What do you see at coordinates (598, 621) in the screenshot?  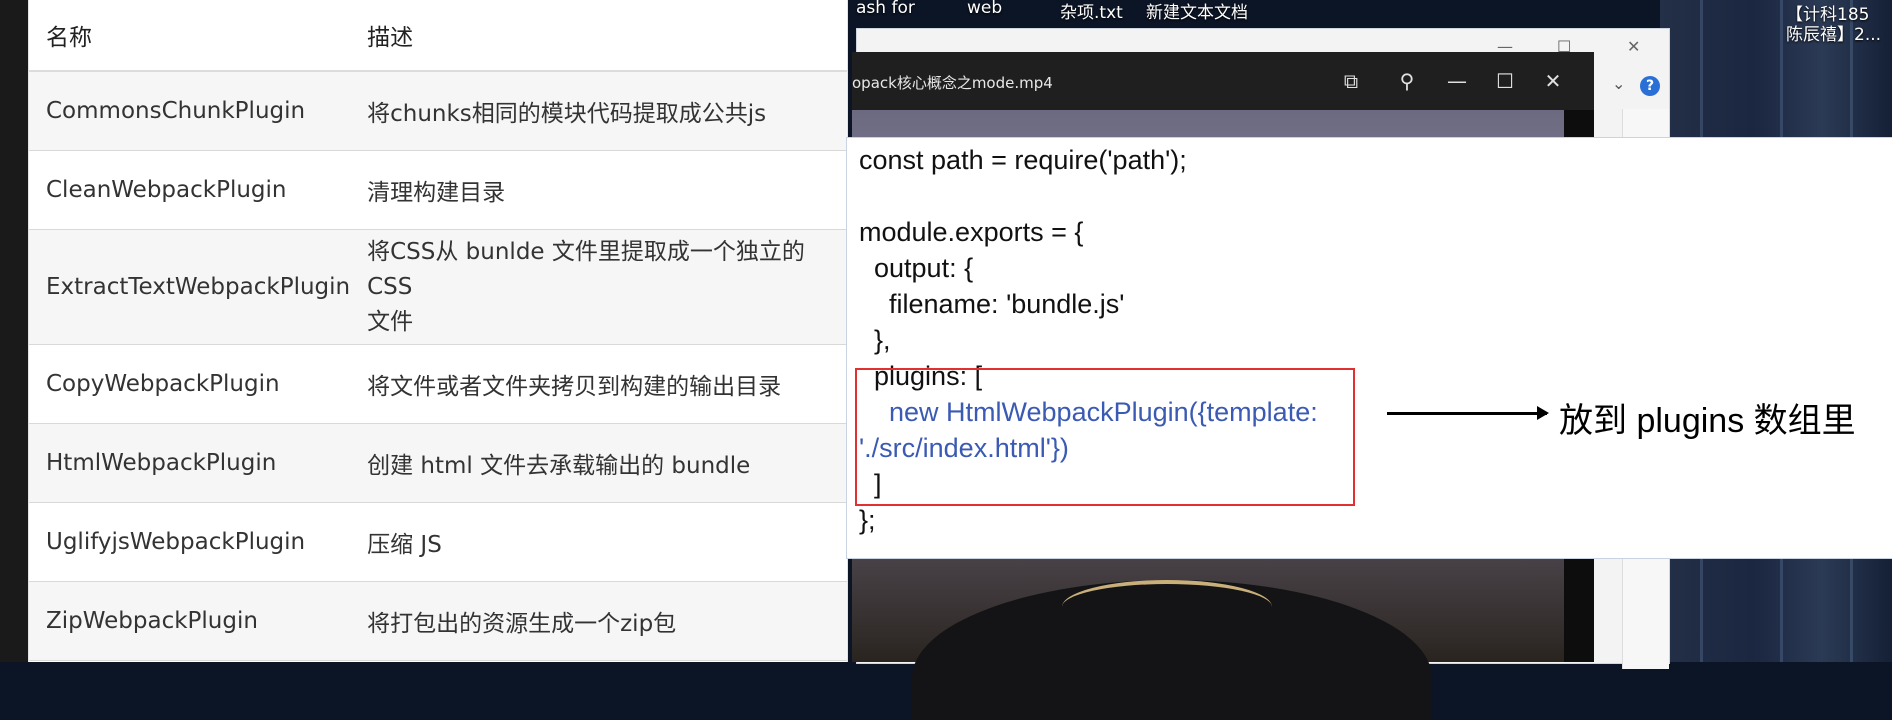 I see `plugin-description: 将打包出的资源生成一个zip包` at bounding box center [598, 621].